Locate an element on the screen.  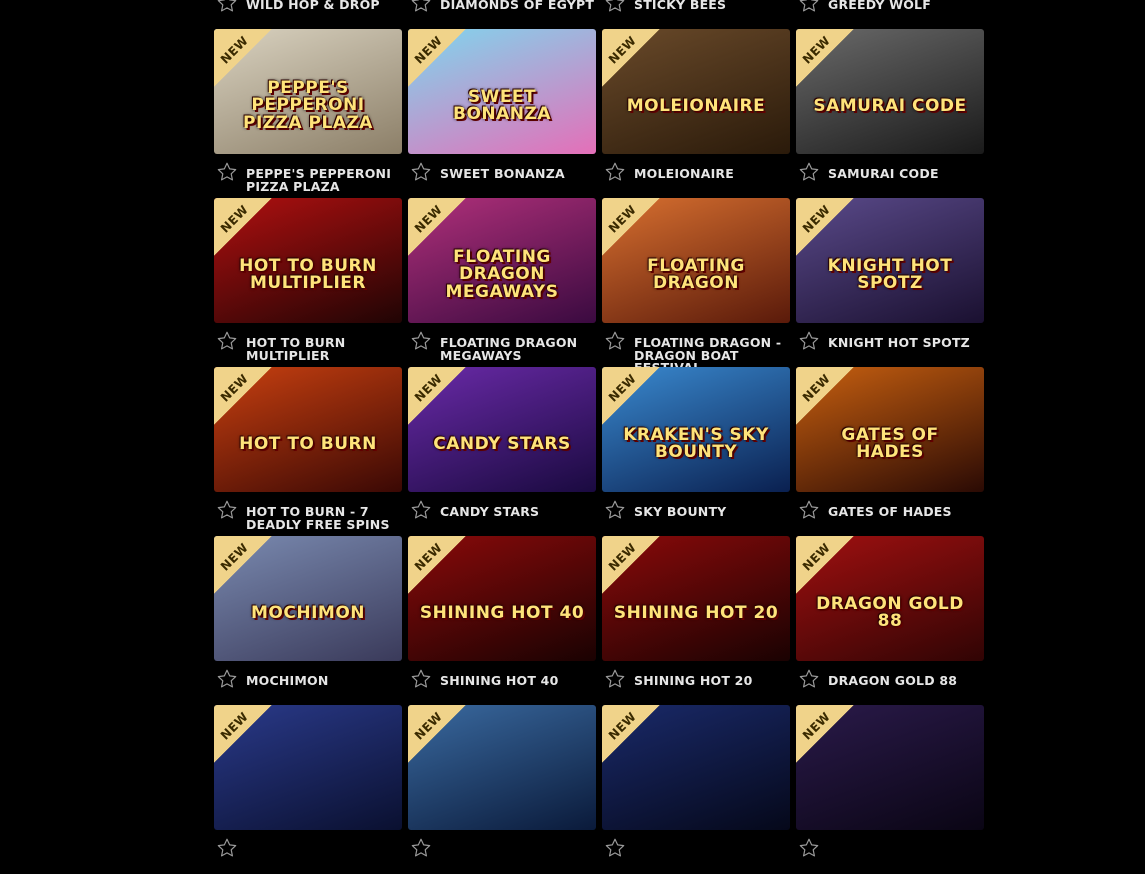
game-thumbnail: HOT TO BURN MULTIPLIER NEW is located at coordinates (308, 260).